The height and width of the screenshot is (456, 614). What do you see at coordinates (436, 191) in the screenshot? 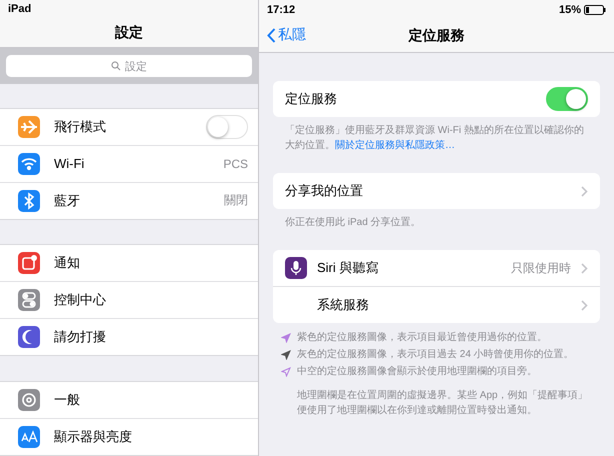
I see `settings-row: 分享我的位置` at bounding box center [436, 191].